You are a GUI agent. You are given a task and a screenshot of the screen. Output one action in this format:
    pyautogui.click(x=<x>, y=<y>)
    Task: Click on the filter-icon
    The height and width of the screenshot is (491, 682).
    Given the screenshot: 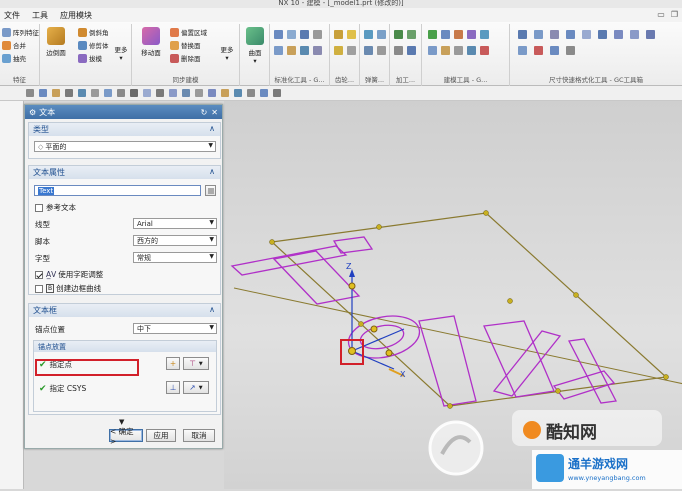 What is the action you would take?
    pyautogui.click(x=30, y=93)
    